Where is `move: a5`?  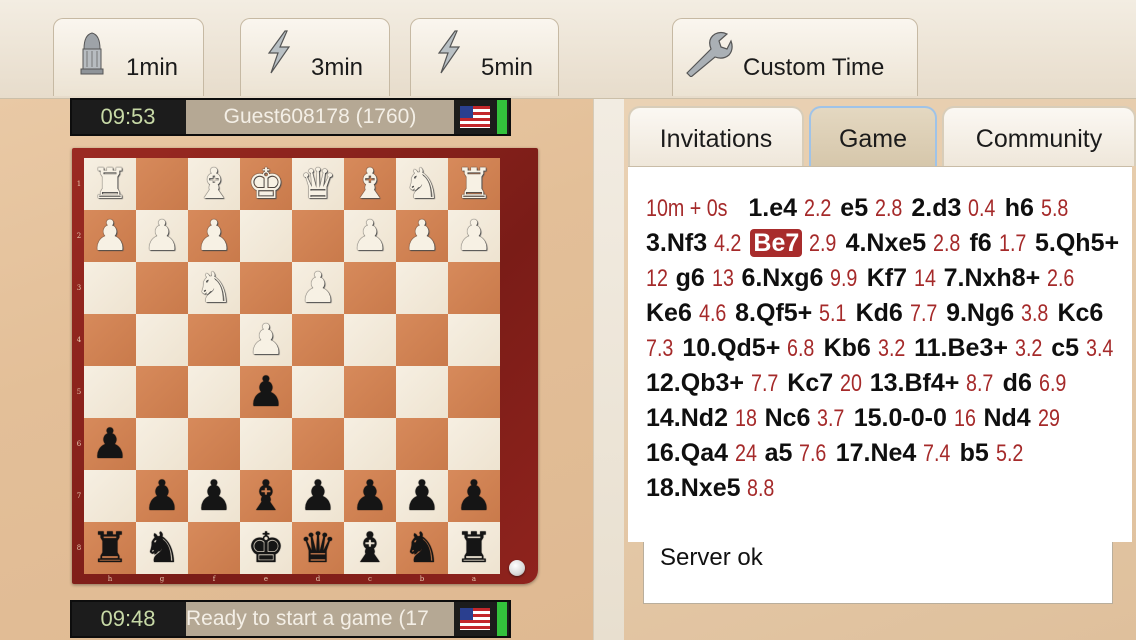 move: a5 is located at coordinates (779, 453).